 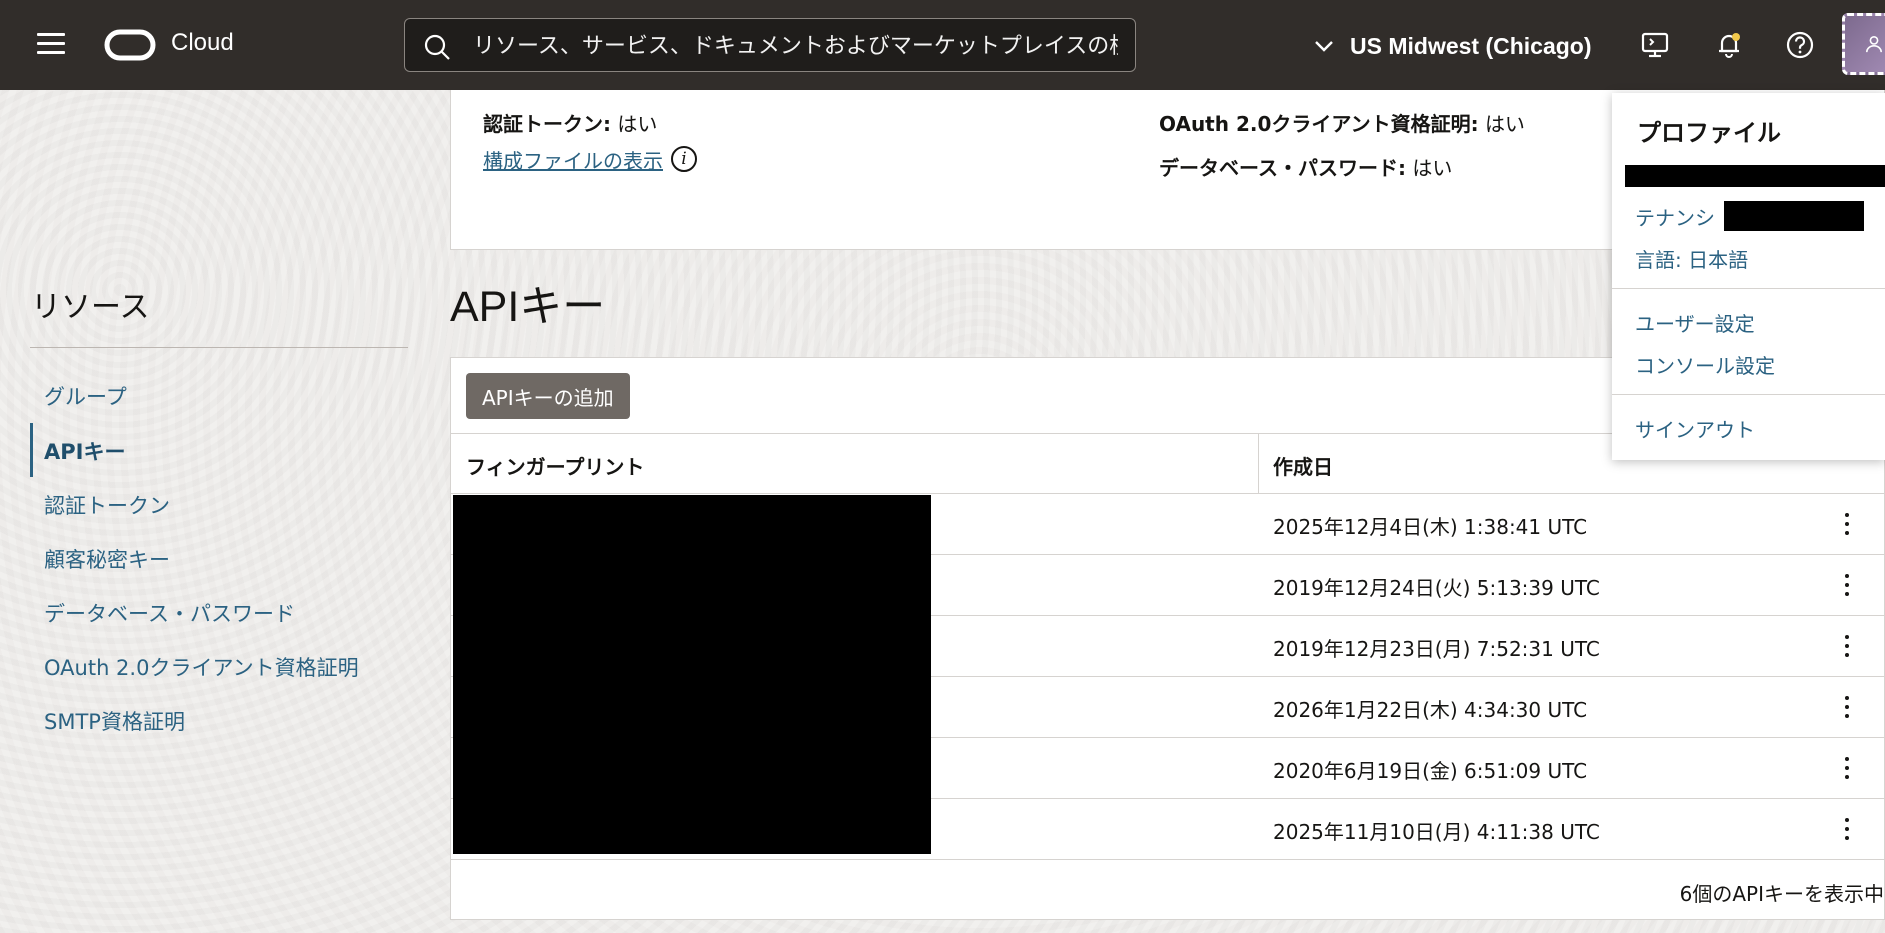 What do you see at coordinates (547, 124) in the screenshot?
I see `auth-token-label: 認証トークン:` at bounding box center [547, 124].